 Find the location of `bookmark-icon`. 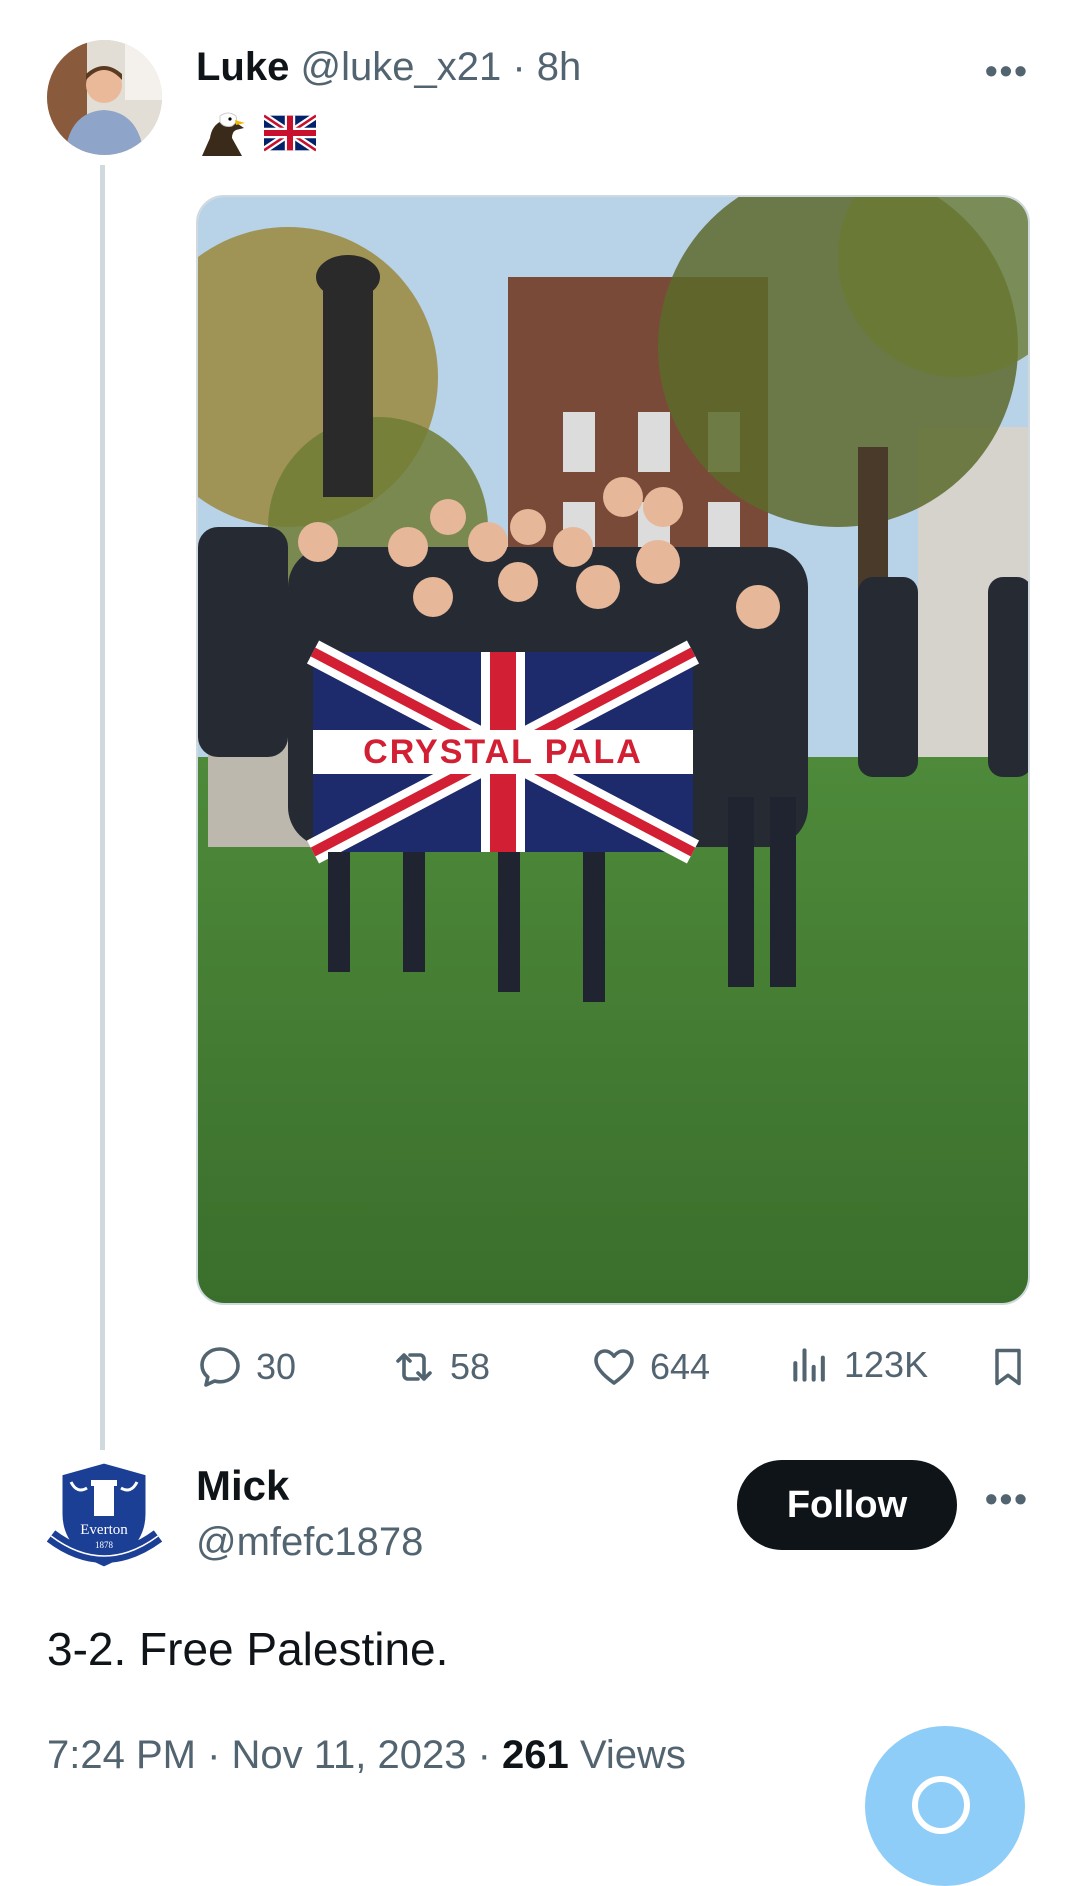

bookmark-icon is located at coordinates (1008, 1367).